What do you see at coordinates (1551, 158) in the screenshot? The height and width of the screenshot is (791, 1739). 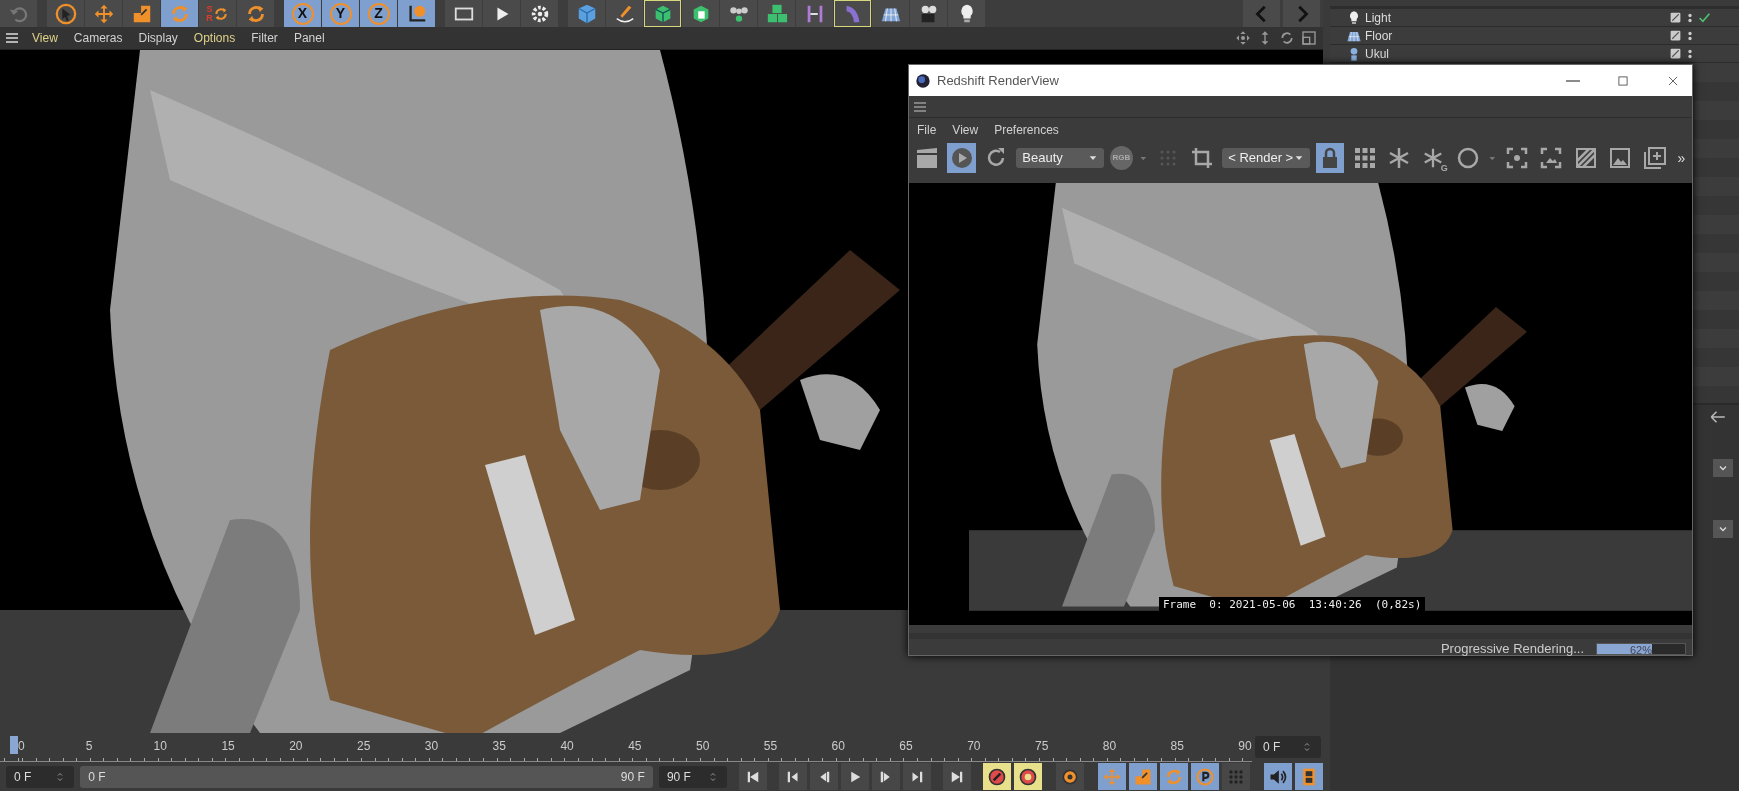 I see `frame-image-icon` at bounding box center [1551, 158].